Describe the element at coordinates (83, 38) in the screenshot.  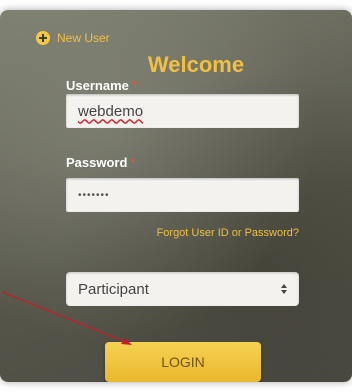
I see `new-user-label: New User` at that location.